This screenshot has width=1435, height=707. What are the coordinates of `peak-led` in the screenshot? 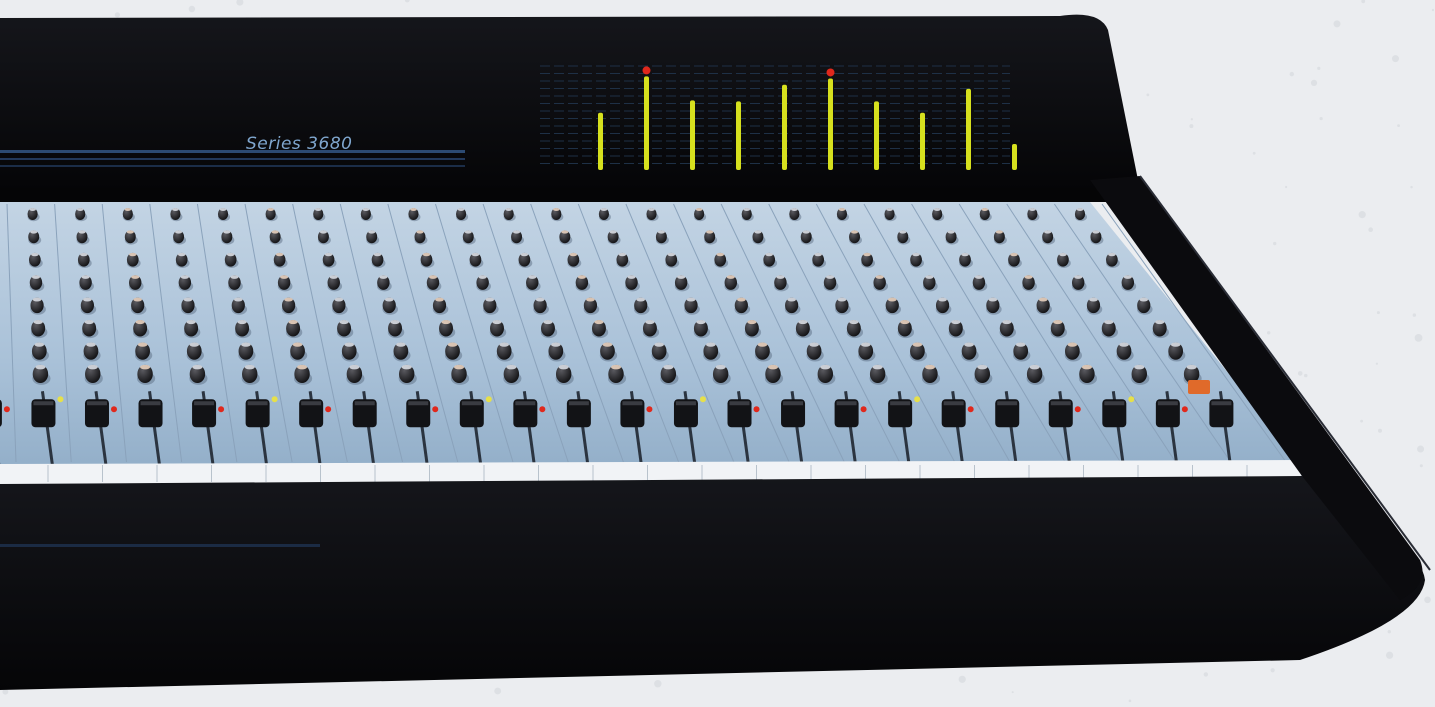 It's located at (830, 72).